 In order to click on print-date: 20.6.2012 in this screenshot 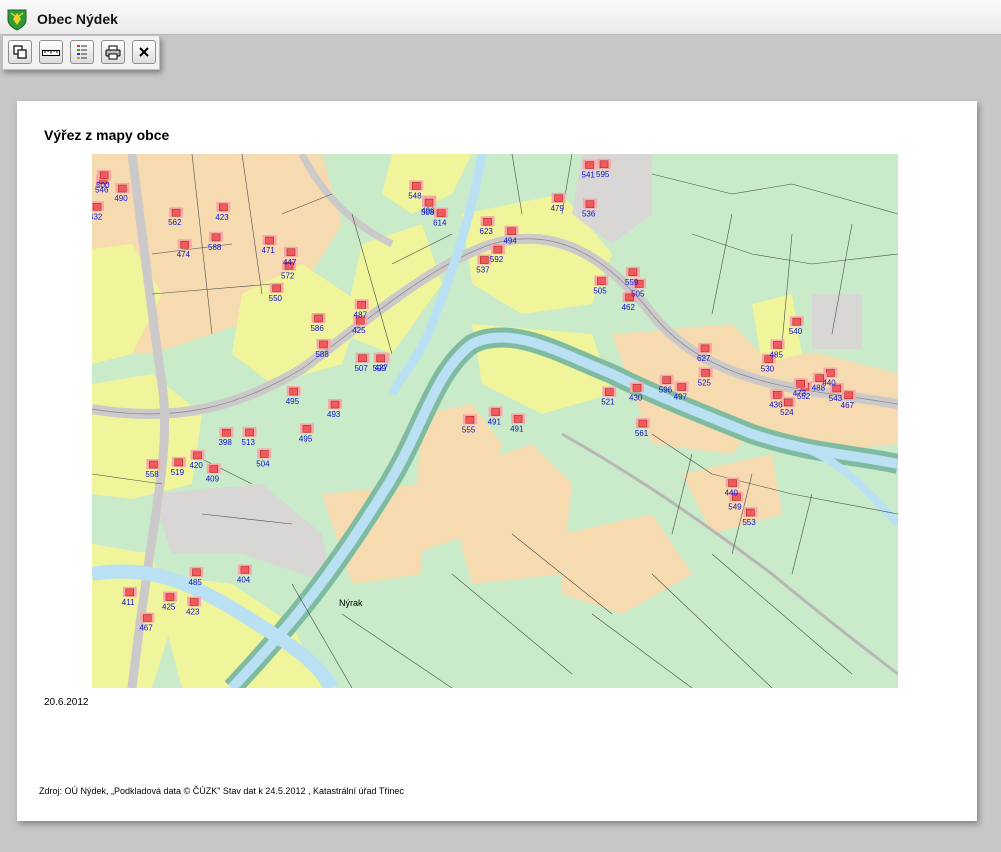, I will do `click(66, 702)`.